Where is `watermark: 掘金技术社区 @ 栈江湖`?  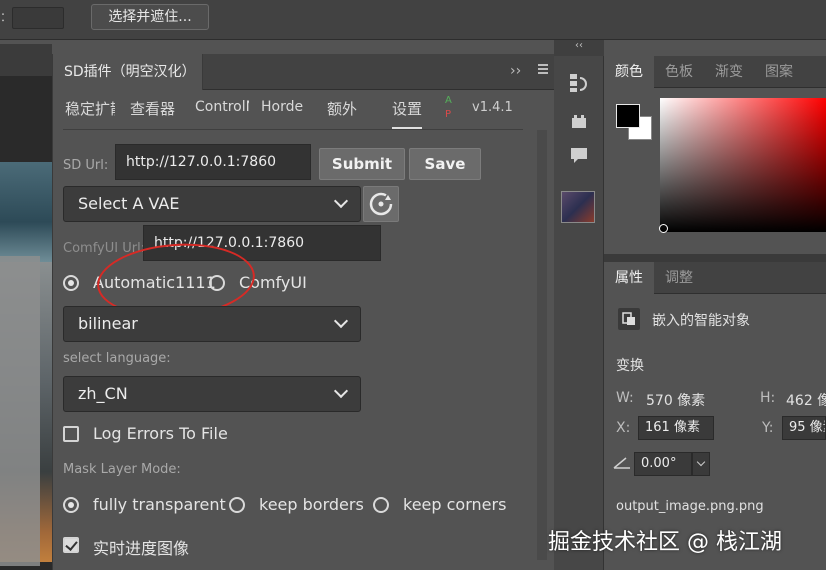
watermark: 掘金技术社区 @ 栈江湖 is located at coordinates (665, 542).